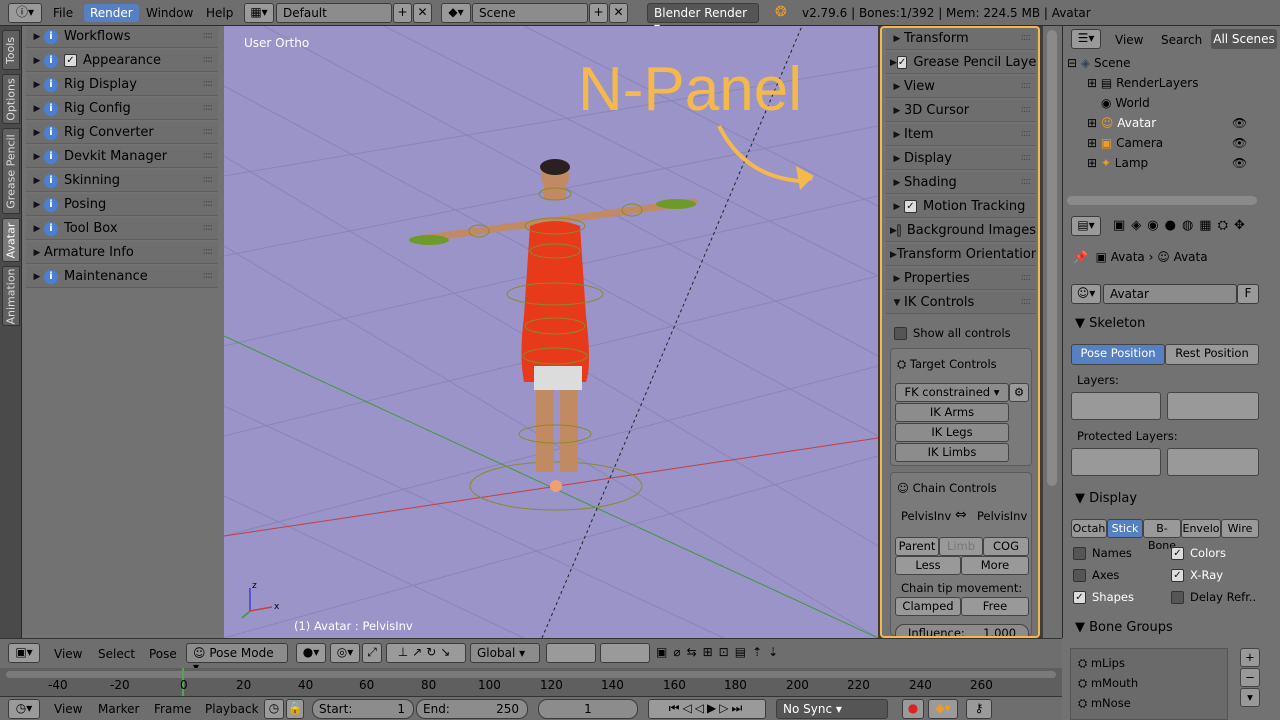 The width and height of the screenshot is (1280, 720). I want to click on ik-settings-icon: ⚙, so click(1019, 392).